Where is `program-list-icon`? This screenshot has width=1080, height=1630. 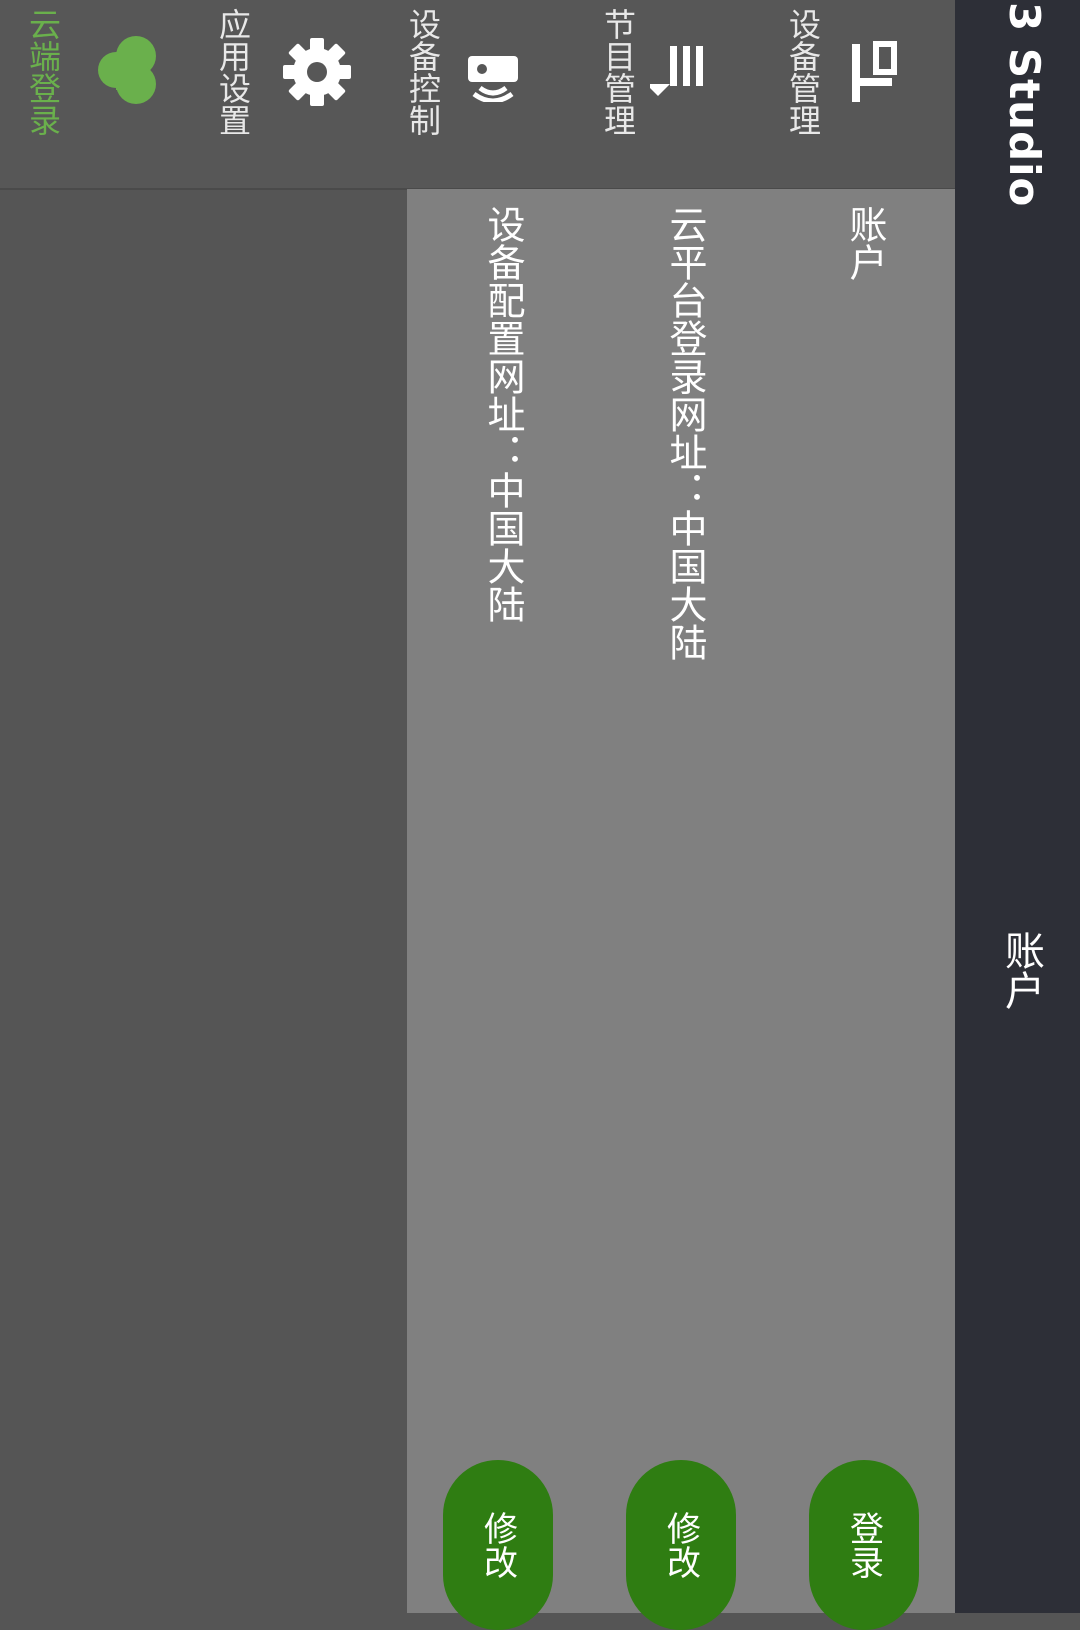 program-list-icon is located at coordinates (676, 71).